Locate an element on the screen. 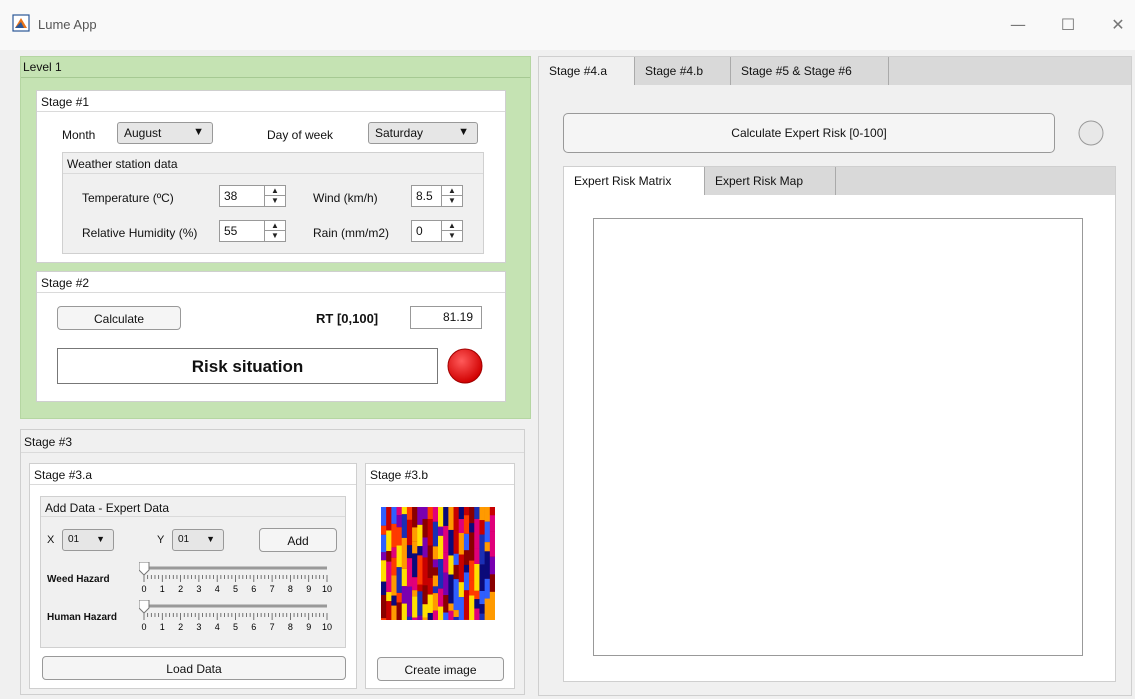 The image size is (1135, 699). minimize-button: — is located at coordinates (1018, 25).